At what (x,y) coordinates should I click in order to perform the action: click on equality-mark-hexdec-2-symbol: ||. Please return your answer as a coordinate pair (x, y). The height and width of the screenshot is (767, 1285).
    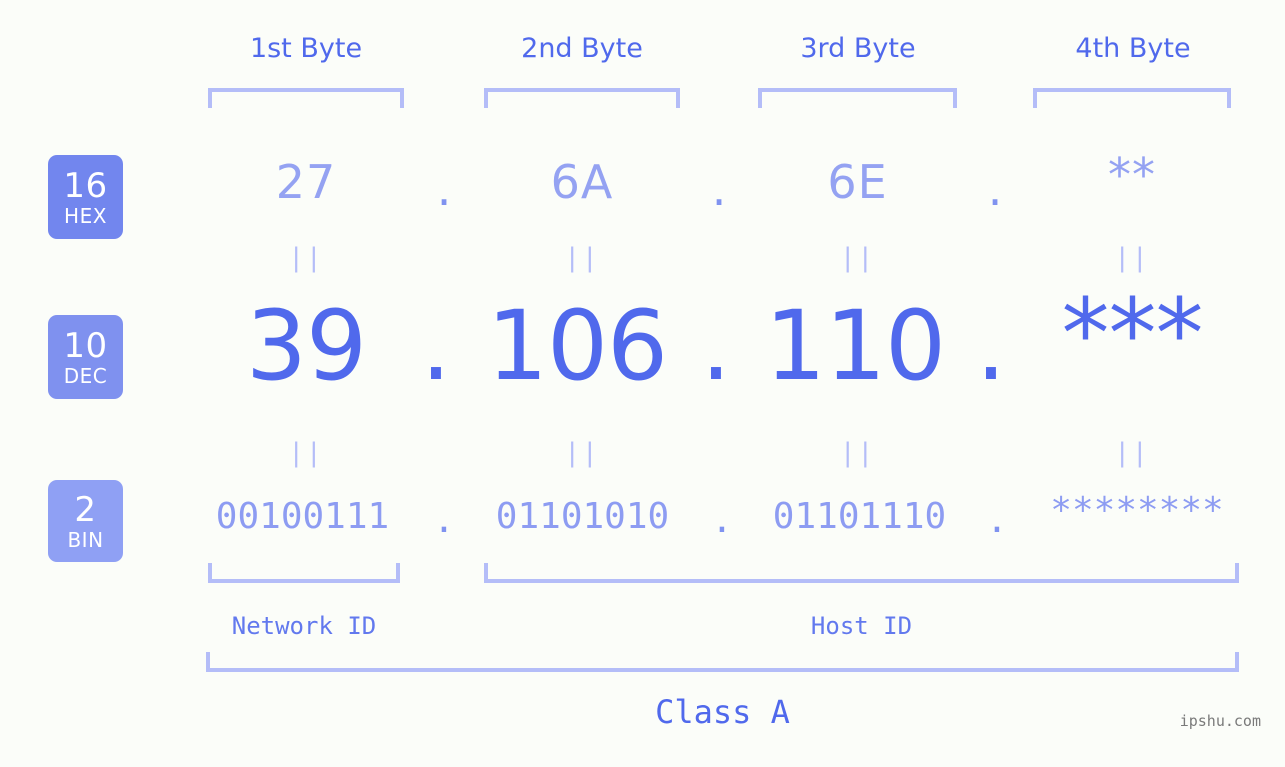
    Looking at the image, I should click on (582, 258).